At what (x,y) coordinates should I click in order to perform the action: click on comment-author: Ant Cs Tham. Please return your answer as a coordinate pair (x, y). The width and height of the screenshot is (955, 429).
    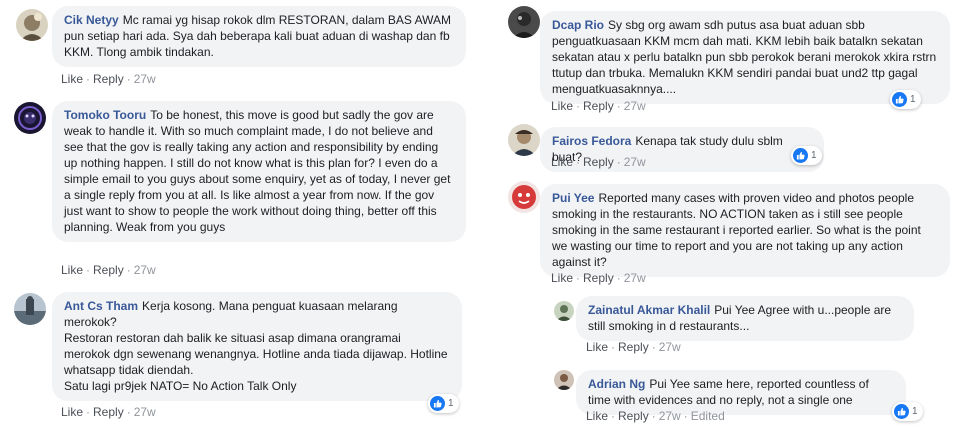
    Looking at the image, I should click on (101, 306).